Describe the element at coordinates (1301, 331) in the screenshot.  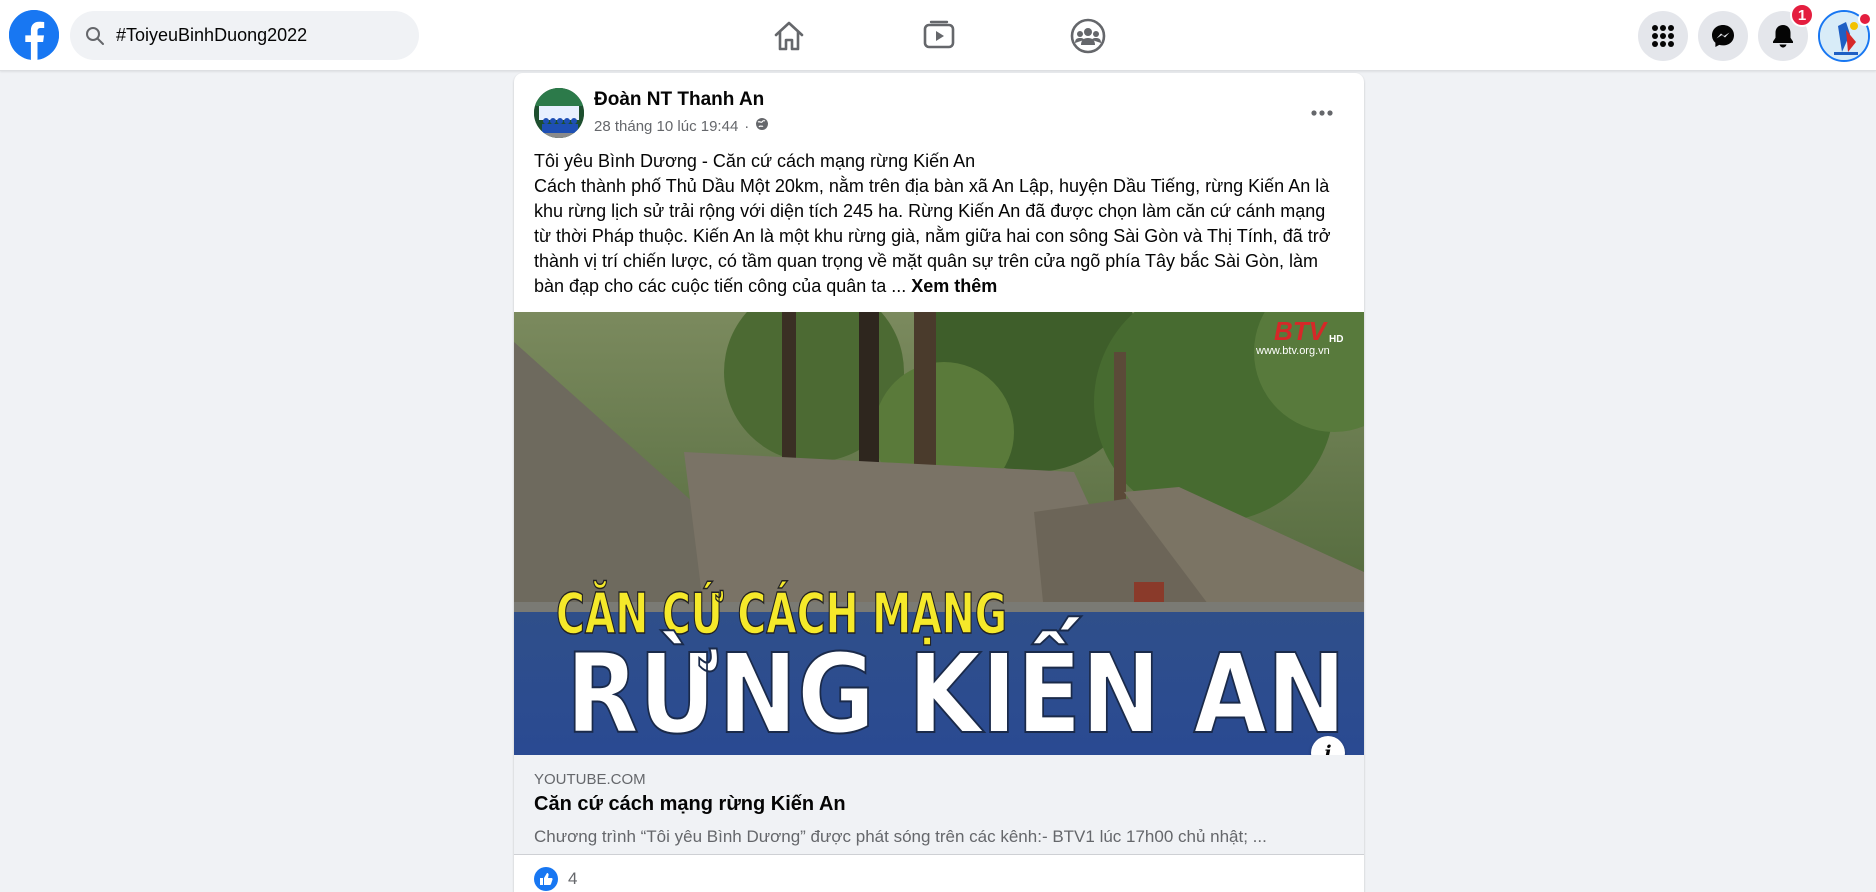
I see `btv-watermark: BTV` at that location.